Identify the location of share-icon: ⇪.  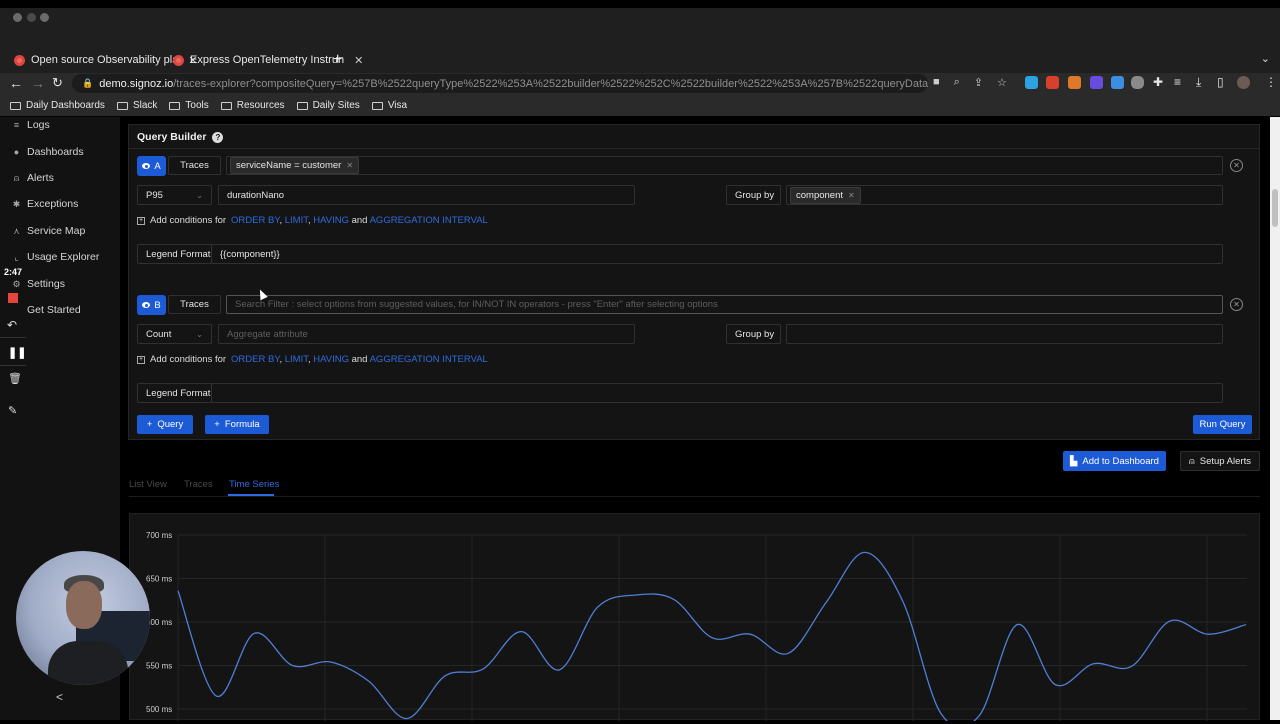
(978, 82).